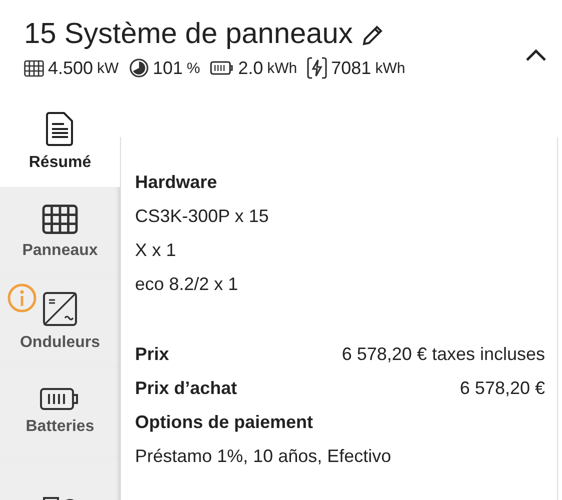  What do you see at coordinates (193, 68) in the screenshot?
I see `stat-unit: %` at bounding box center [193, 68].